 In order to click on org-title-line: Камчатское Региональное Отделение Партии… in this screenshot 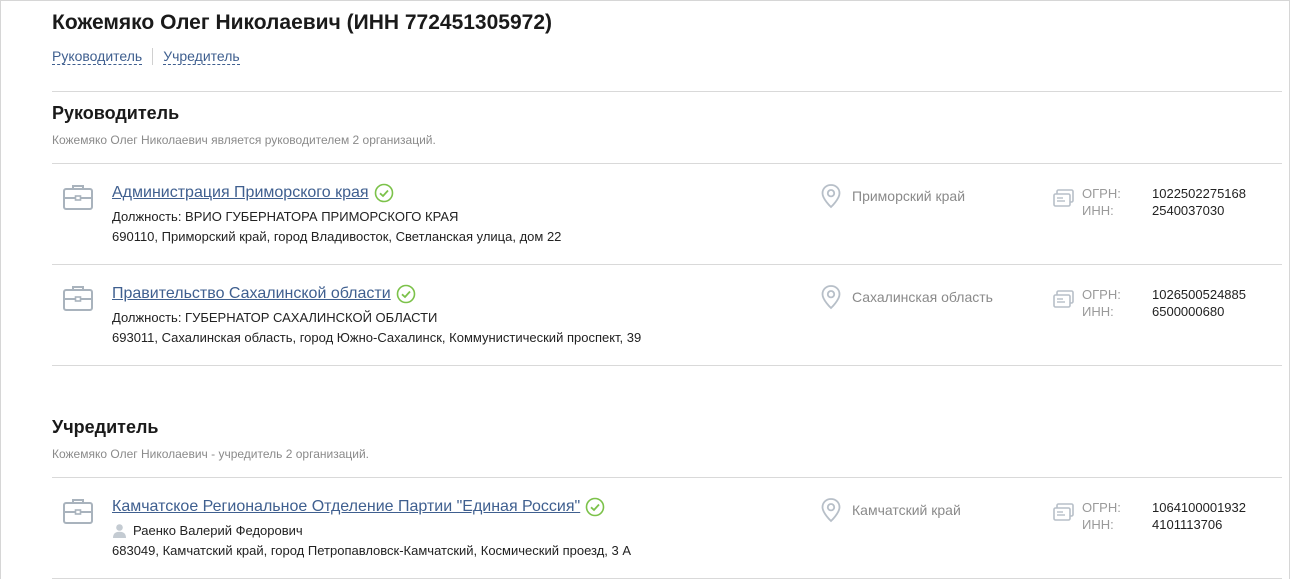, I will do `click(358, 507)`.